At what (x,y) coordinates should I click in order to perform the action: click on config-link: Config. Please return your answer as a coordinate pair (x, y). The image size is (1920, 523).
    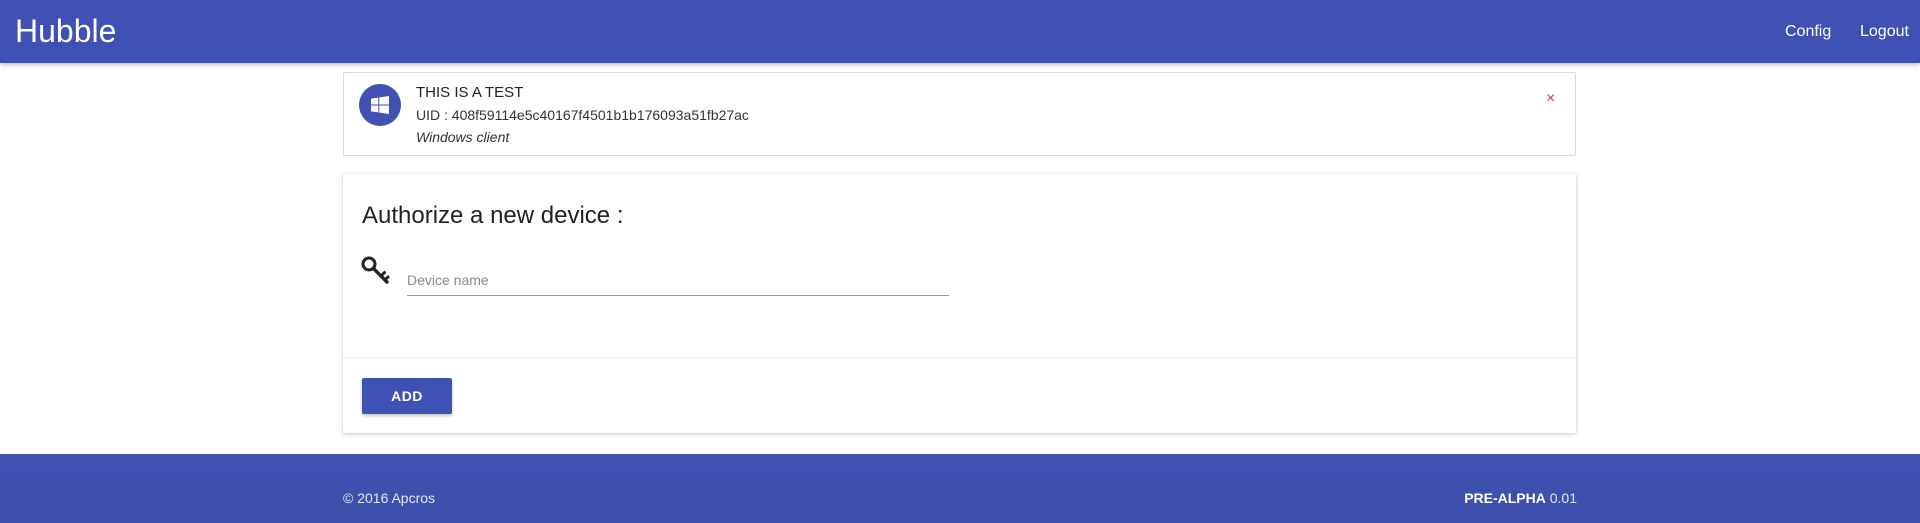
    Looking at the image, I should click on (1808, 32).